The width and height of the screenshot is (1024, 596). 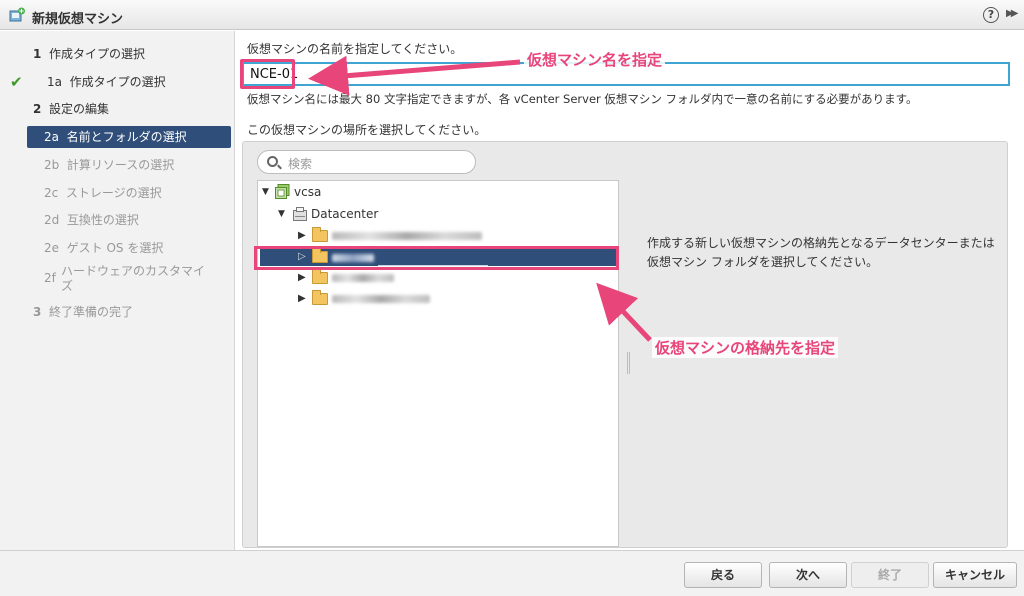 What do you see at coordinates (890, 575) in the screenshot?
I see `finish-button: 終了` at bounding box center [890, 575].